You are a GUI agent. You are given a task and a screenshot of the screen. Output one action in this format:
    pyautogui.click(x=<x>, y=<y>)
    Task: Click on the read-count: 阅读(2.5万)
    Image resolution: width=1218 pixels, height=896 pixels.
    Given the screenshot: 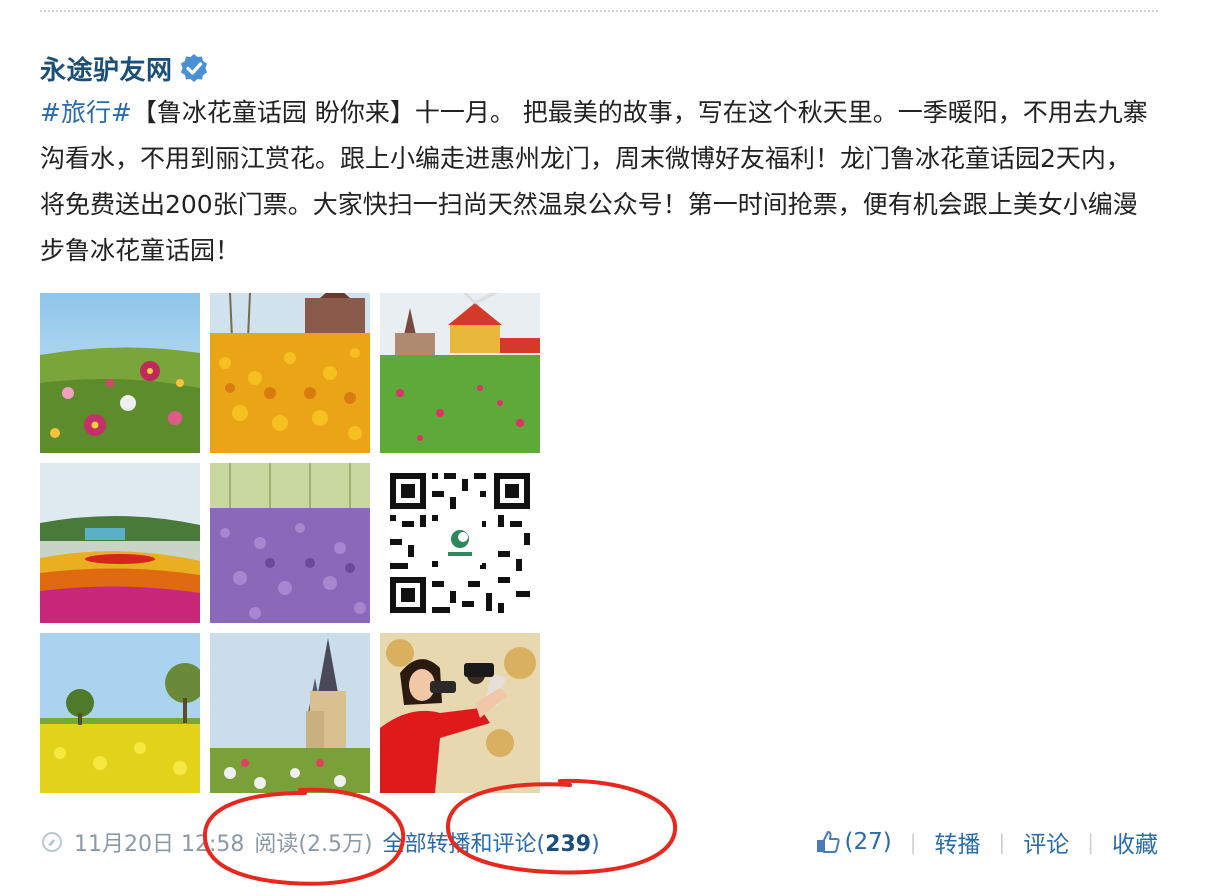 What is the action you would take?
    pyautogui.click(x=313, y=844)
    